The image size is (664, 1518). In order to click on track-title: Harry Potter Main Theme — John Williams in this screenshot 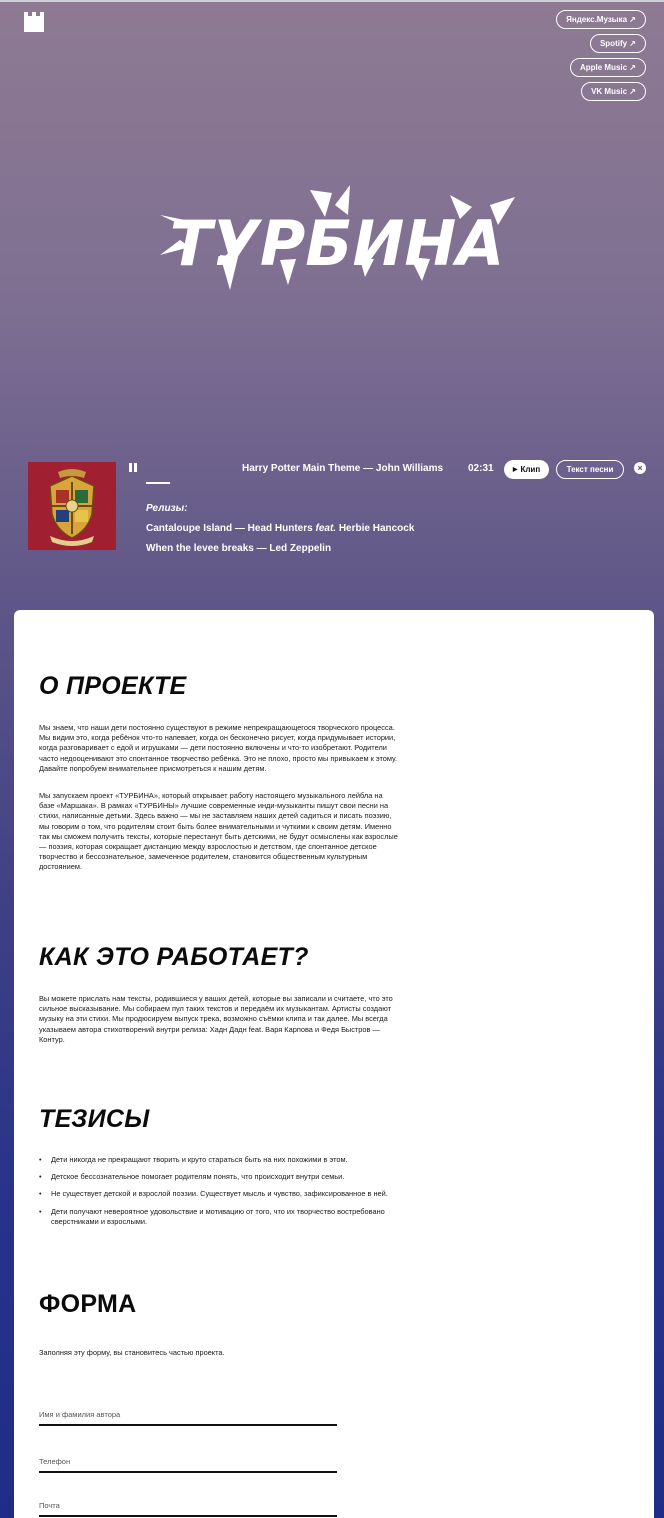, I will do `click(343, 468)`.